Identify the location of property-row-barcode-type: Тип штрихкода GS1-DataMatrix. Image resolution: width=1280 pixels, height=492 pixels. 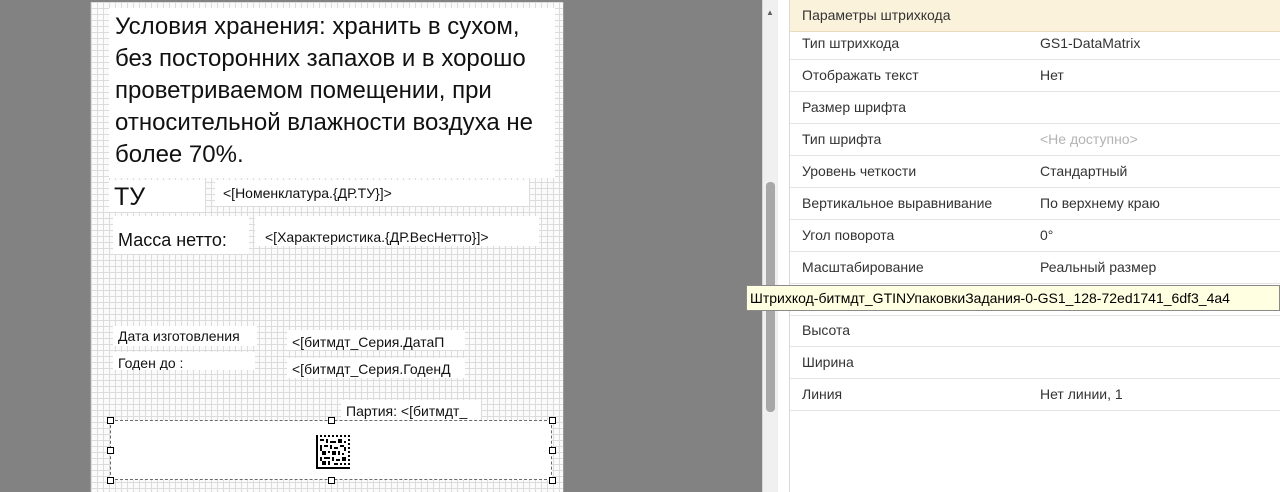
(1035, 44).